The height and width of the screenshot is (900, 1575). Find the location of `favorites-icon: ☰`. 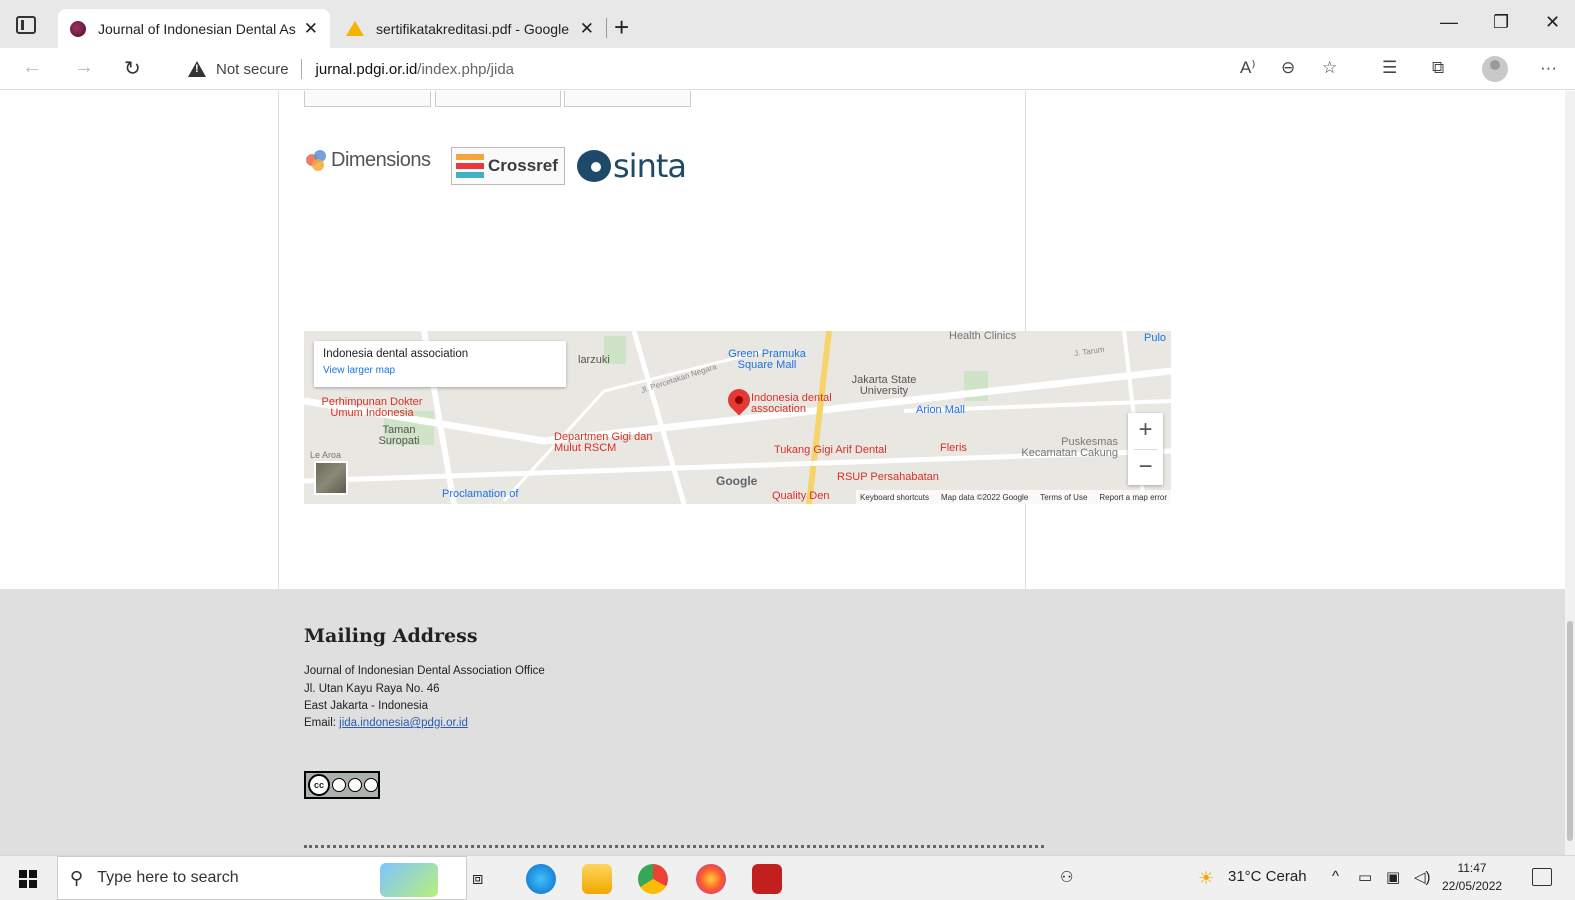

favorites-icon: ☰ is located at coordinates (1389, 68).